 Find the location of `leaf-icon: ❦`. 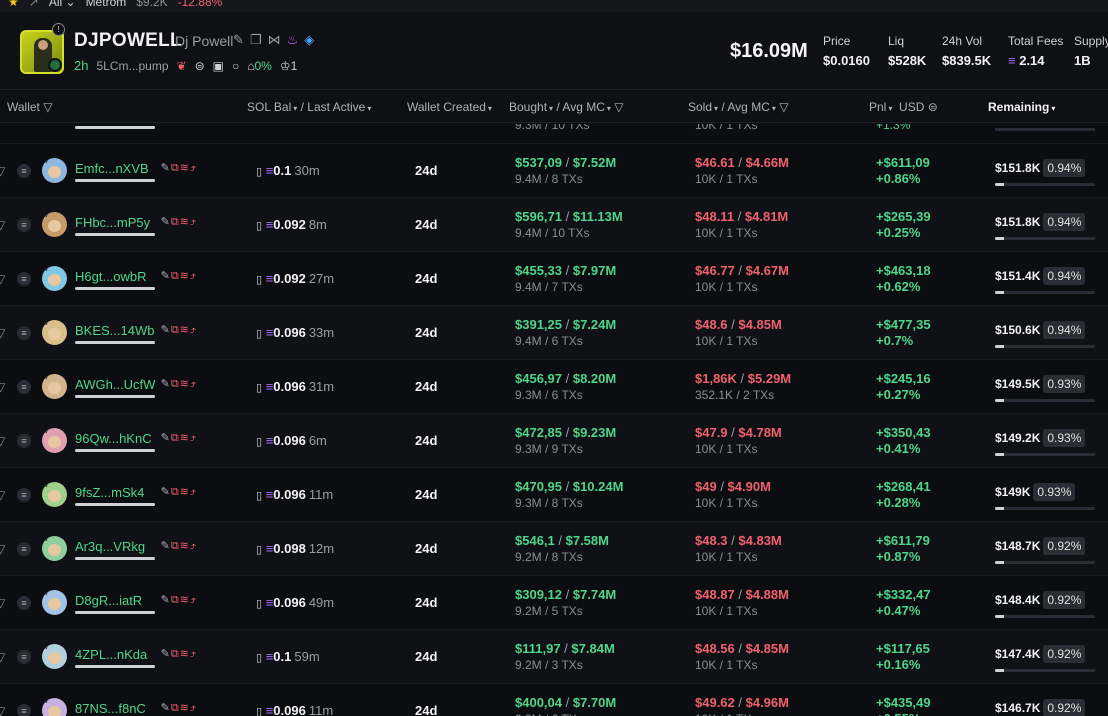

leaf-icon: ❦ is located at coordinates (182, 66).